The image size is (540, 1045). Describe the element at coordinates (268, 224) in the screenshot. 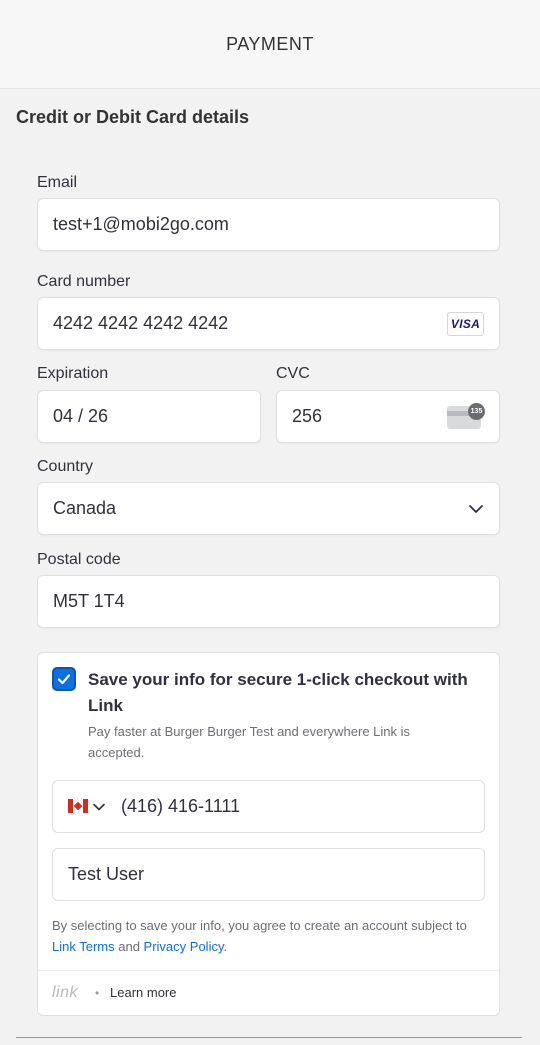

I see `email-field: test+1@mobi2go.com` at that location.